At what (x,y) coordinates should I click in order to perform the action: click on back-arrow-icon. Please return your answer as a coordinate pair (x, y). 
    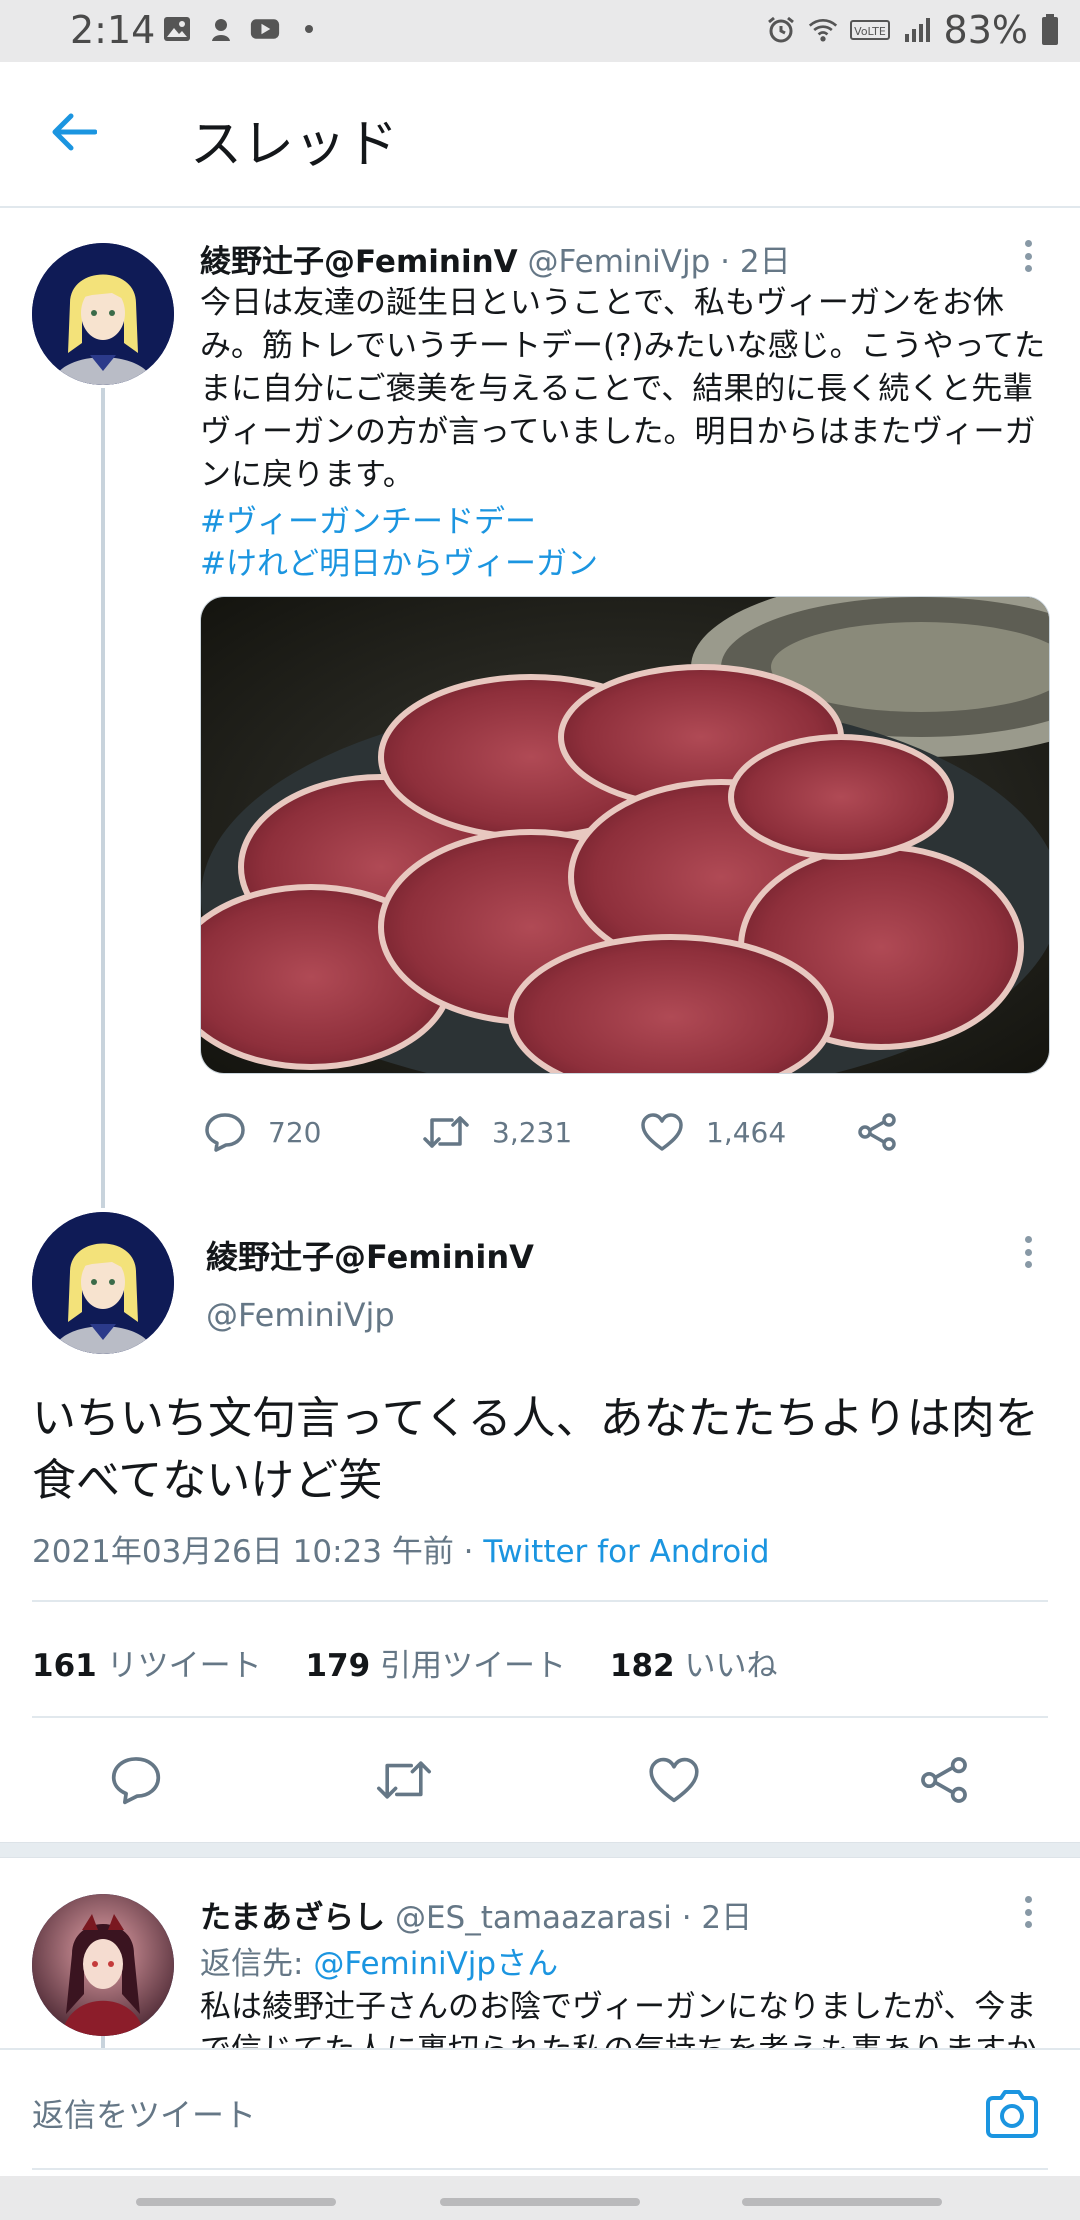
    Looking at the image, I should click on (74, 132).